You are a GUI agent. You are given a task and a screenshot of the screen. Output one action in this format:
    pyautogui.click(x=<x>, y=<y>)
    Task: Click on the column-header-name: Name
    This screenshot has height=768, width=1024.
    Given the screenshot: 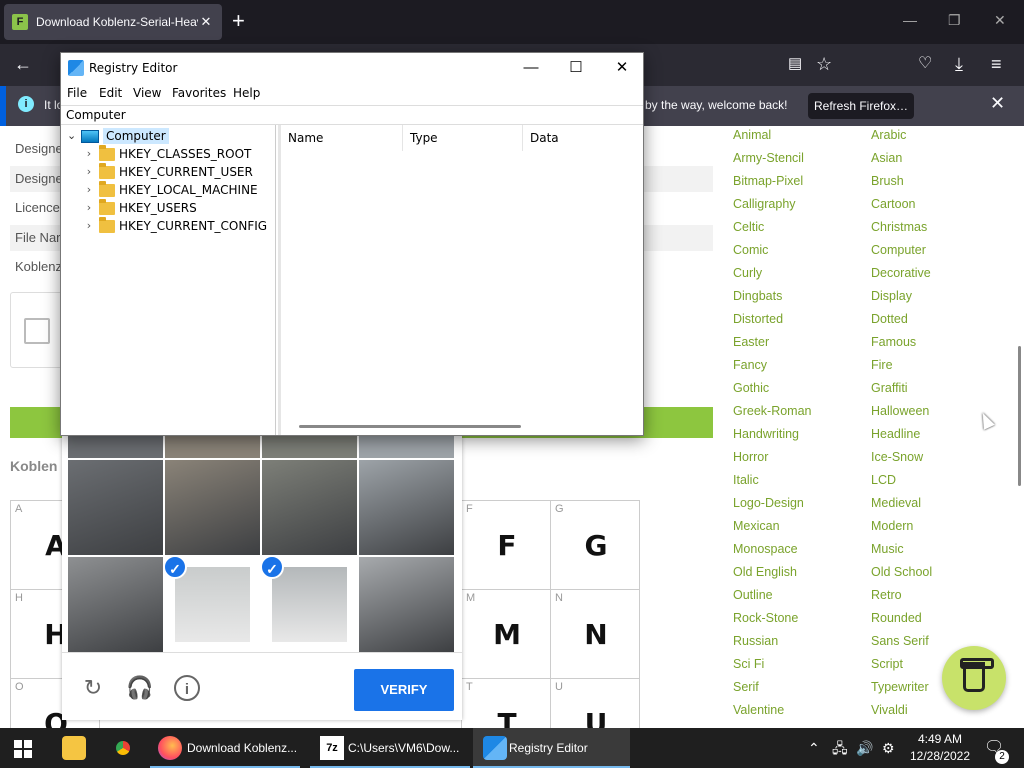 What is the action you would take?
    pyautogui.click(x=342, y=138)
    